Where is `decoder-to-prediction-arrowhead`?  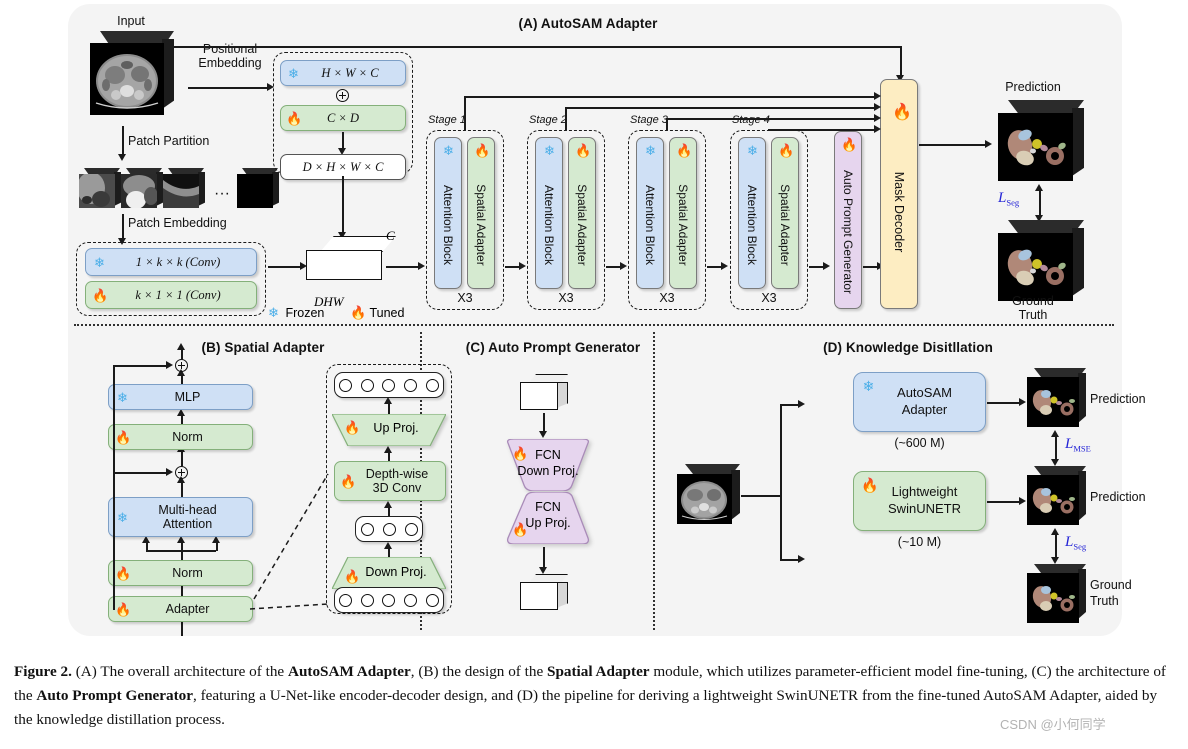
decoder-to-prediction-arrowhead is located at coordinates (988, 144).